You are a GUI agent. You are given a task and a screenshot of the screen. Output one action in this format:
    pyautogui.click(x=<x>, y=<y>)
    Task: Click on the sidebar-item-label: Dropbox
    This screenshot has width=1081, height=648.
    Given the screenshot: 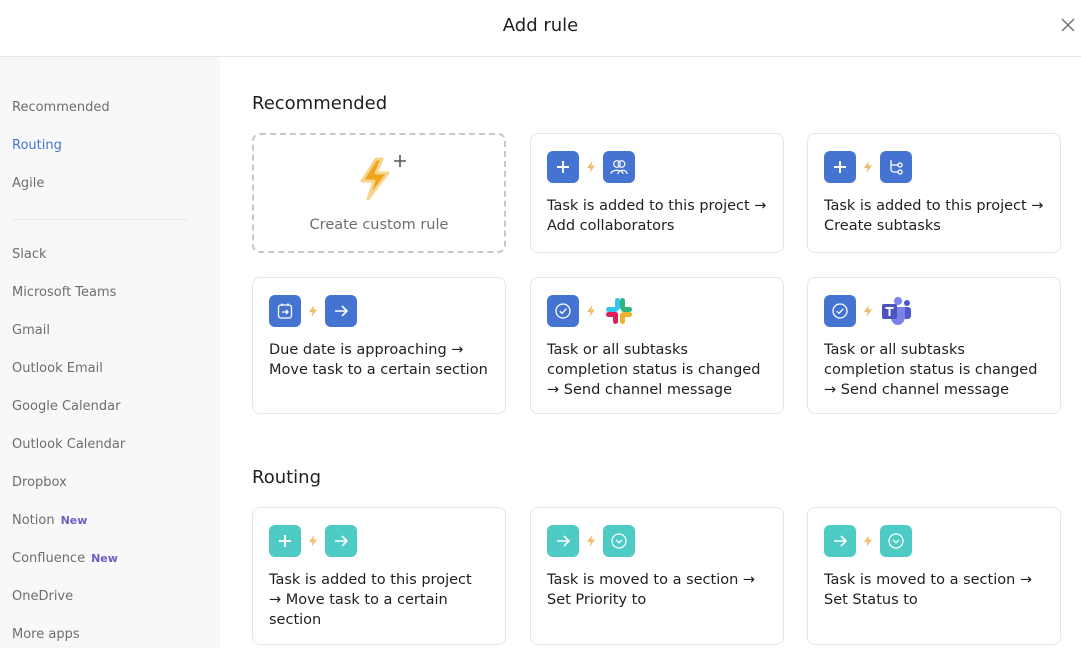 What is the action you would take?
    pyautogui.click(x=39, y=482)
    